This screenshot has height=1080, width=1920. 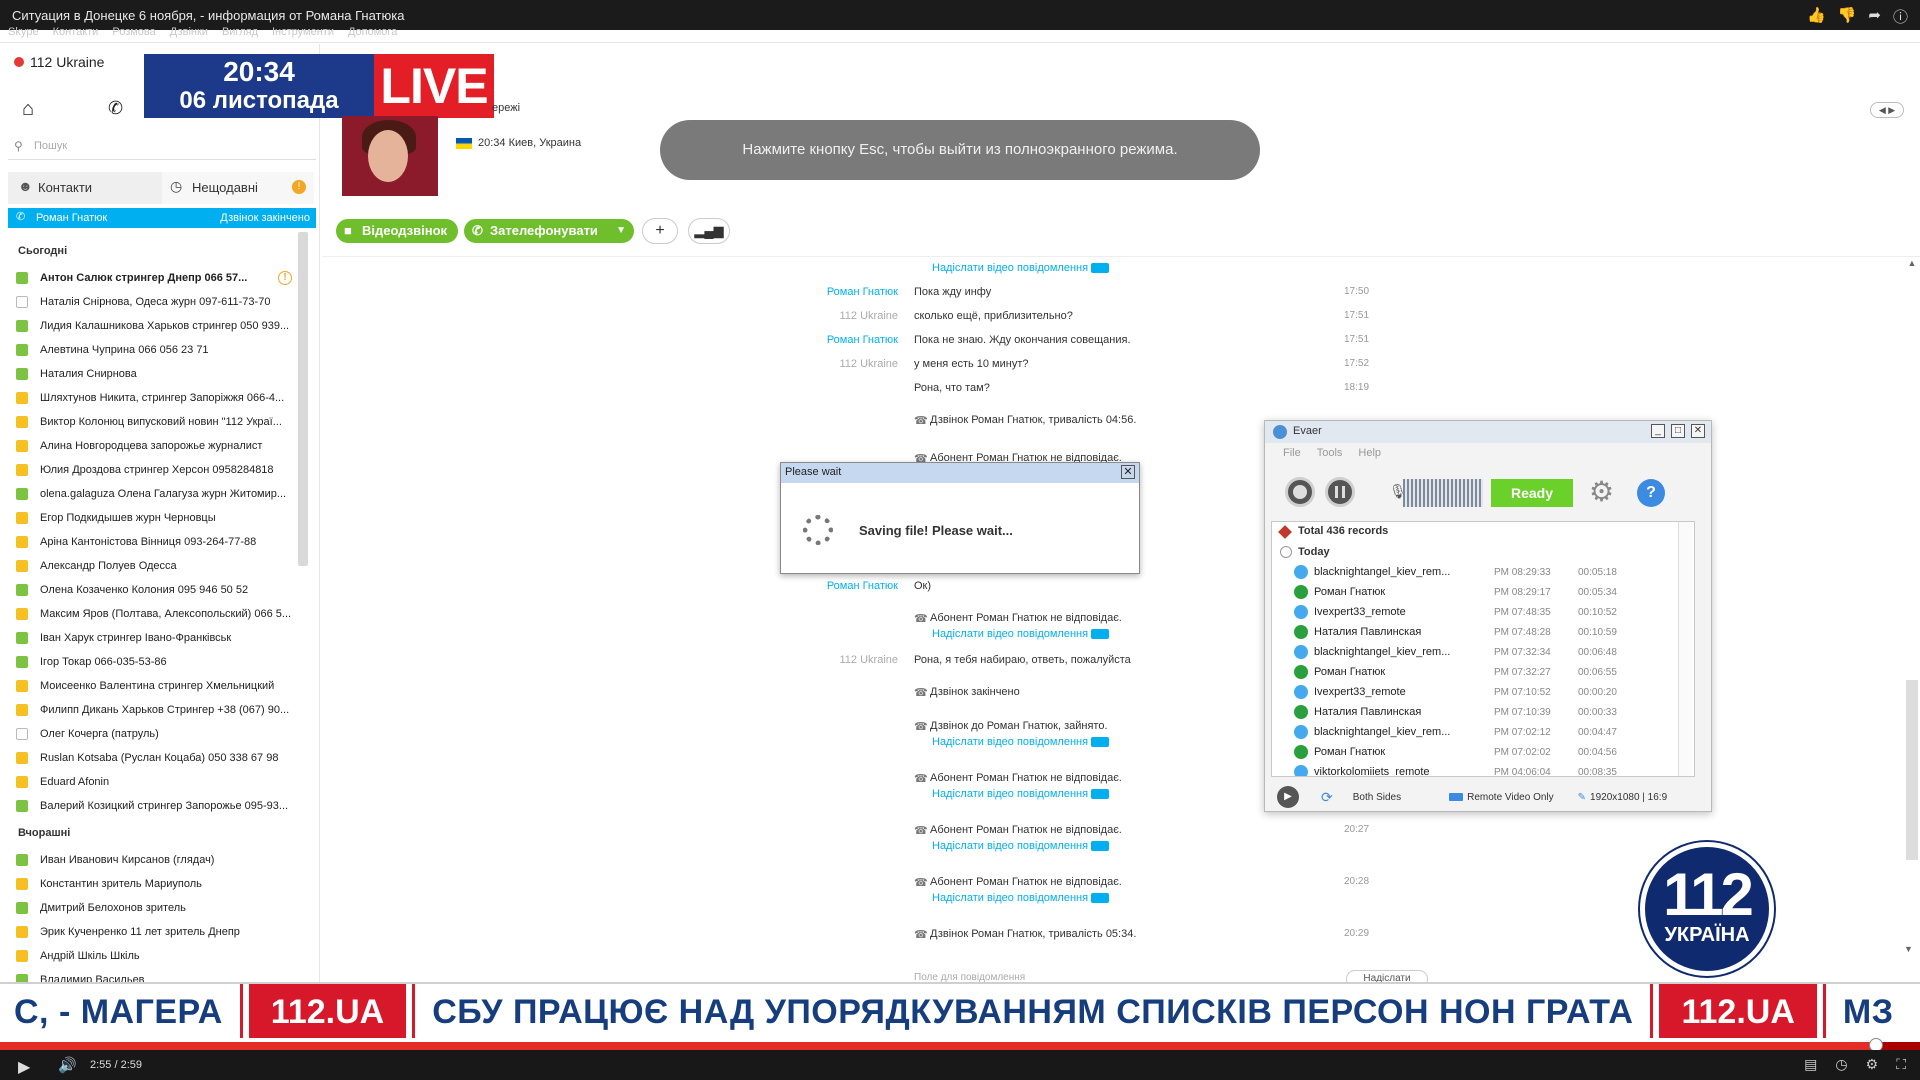 What do you see at coordinates (28, 109) in the screenshot?
I see `home-icon: ⌂` at bounding box center [28, 109].